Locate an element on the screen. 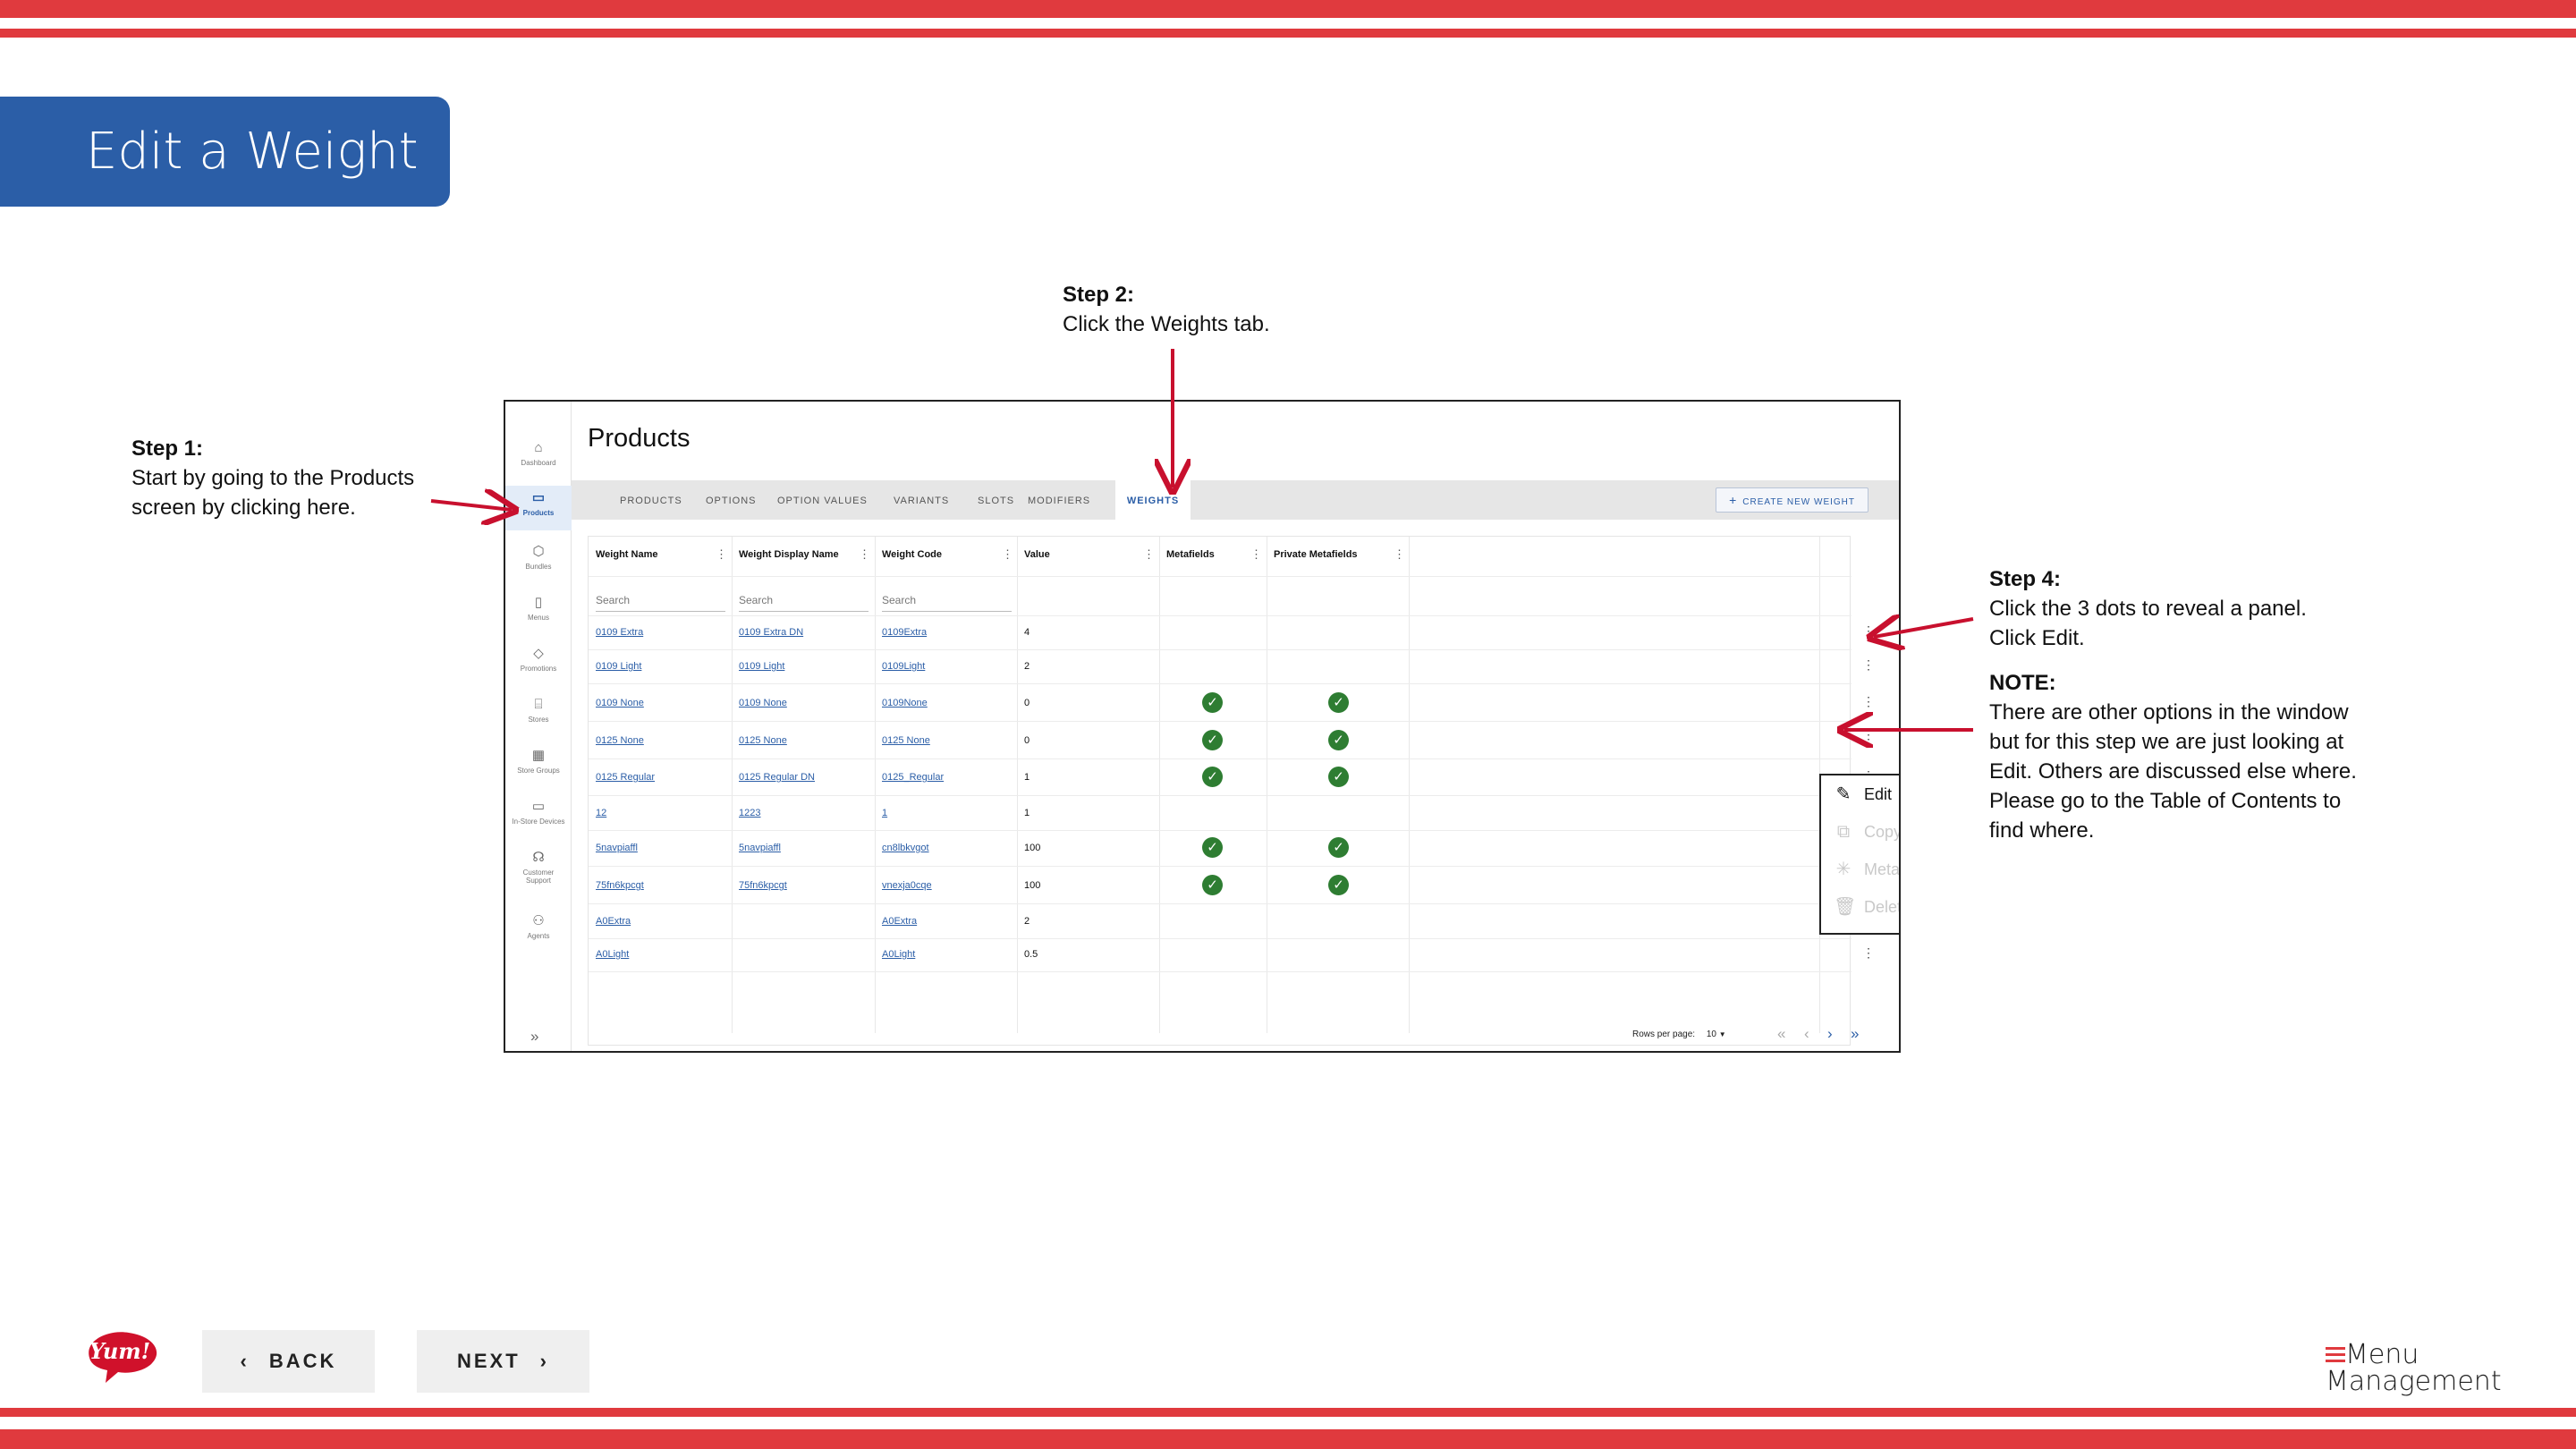 The height and width of the screenshot is (1449, 2576). next-page-icon: › is located at coordinates (1830, 1034).